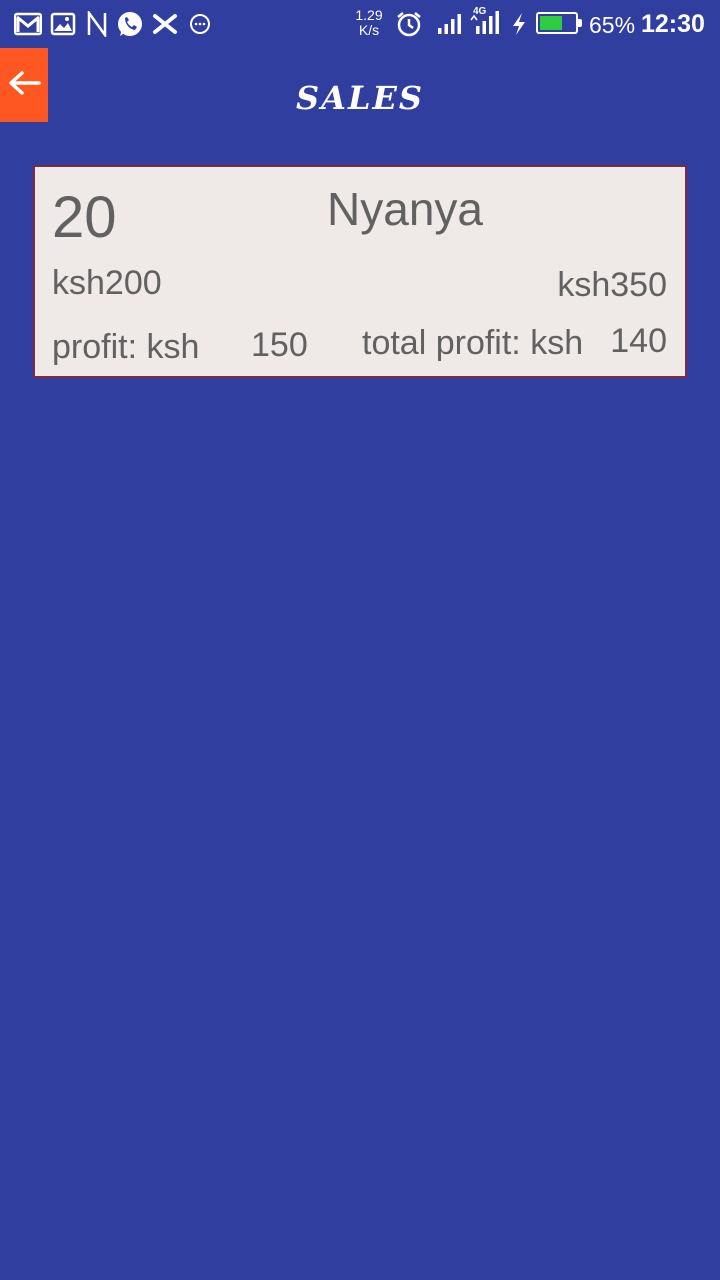  Describe the element at coordinates (369, 15) in the screenshot. I see `network-speed-value: 1.29` at that location.